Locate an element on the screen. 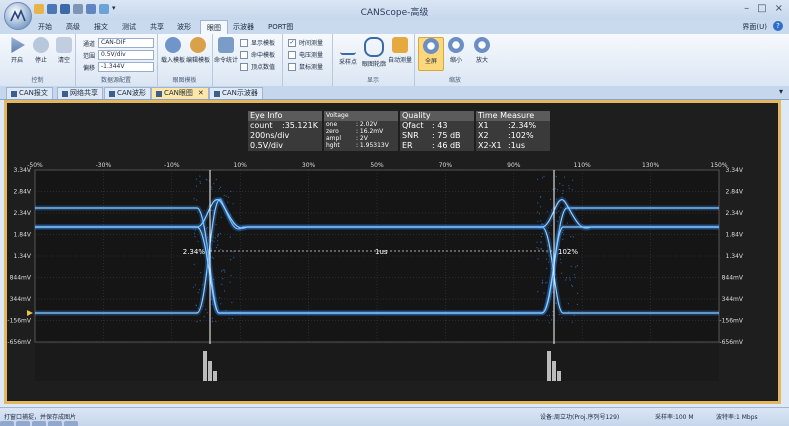  doc-tab-can-eye: CAN眼图 ✕ is located at coordinates (180, 93).